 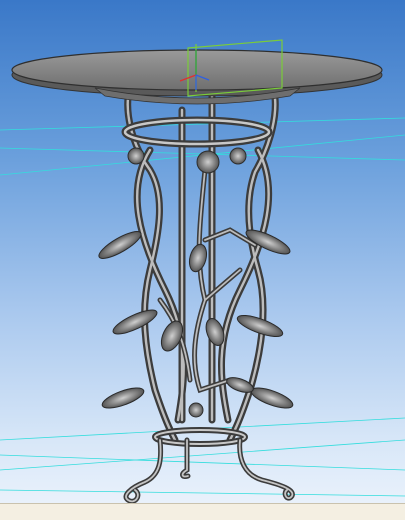 What do you see at coordinates (202, 511) in the screenshot?
I see `status-bar` at bounding box center [202, 511].